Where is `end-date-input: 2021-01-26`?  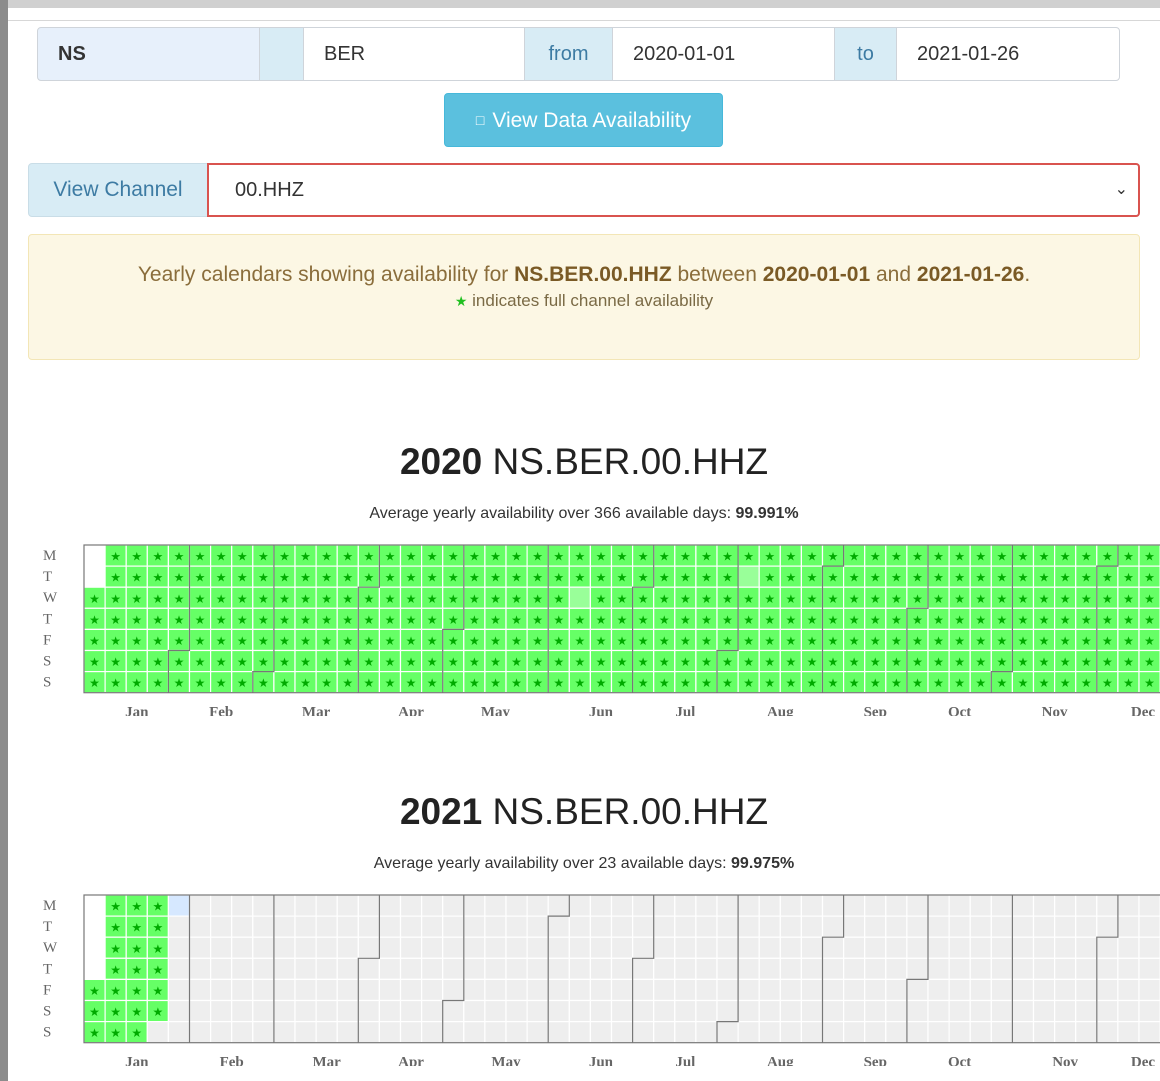 end-date-input: 2021-01-26 is located at coordinates (1008, 54).